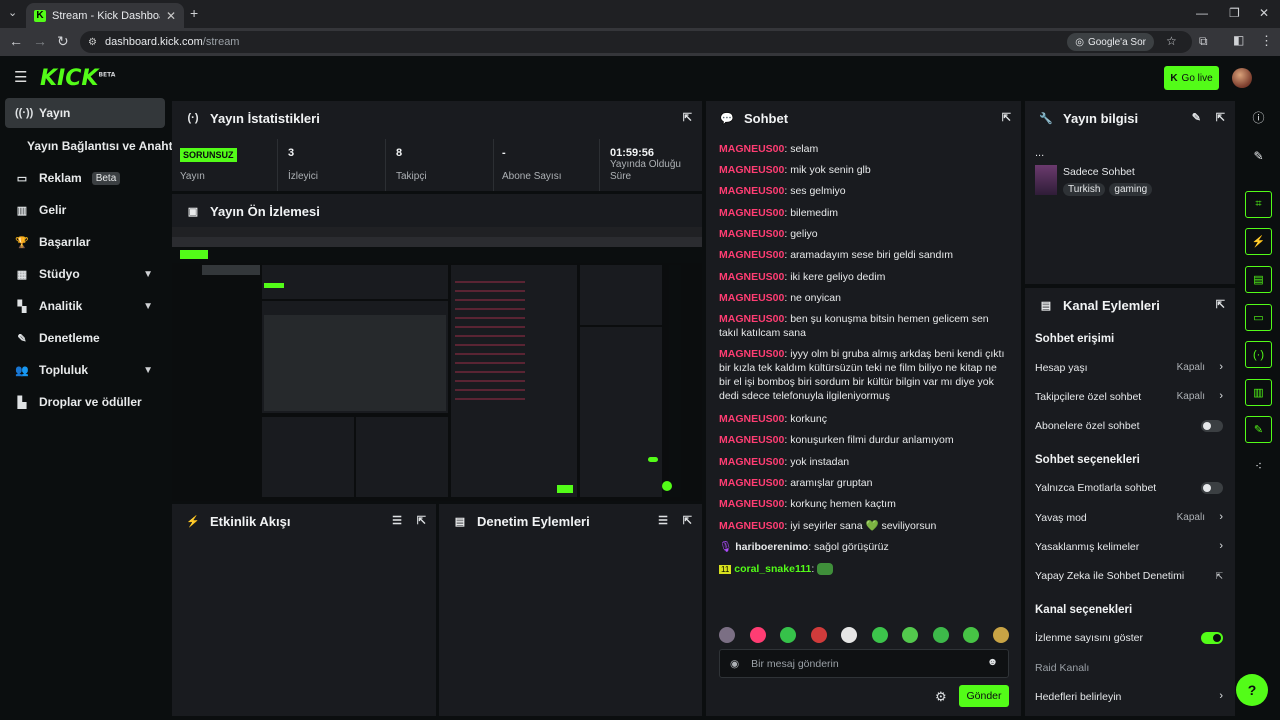 The height and width of the screenshot is (720, 1280). What do you see at coordinates (85, 274) in the screenshot?
I see `sidebar-item-studyo: ▦ Stüdyo ▼` at bounding box center [85, 274].